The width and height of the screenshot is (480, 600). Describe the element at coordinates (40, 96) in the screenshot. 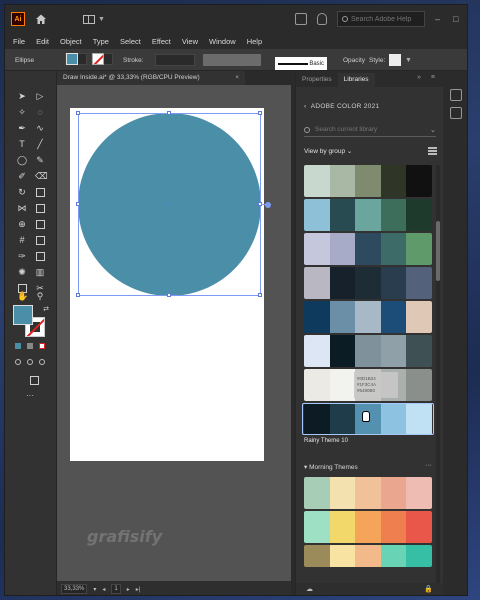

I see `direct-selection-tool-icon: ▷` at that location.